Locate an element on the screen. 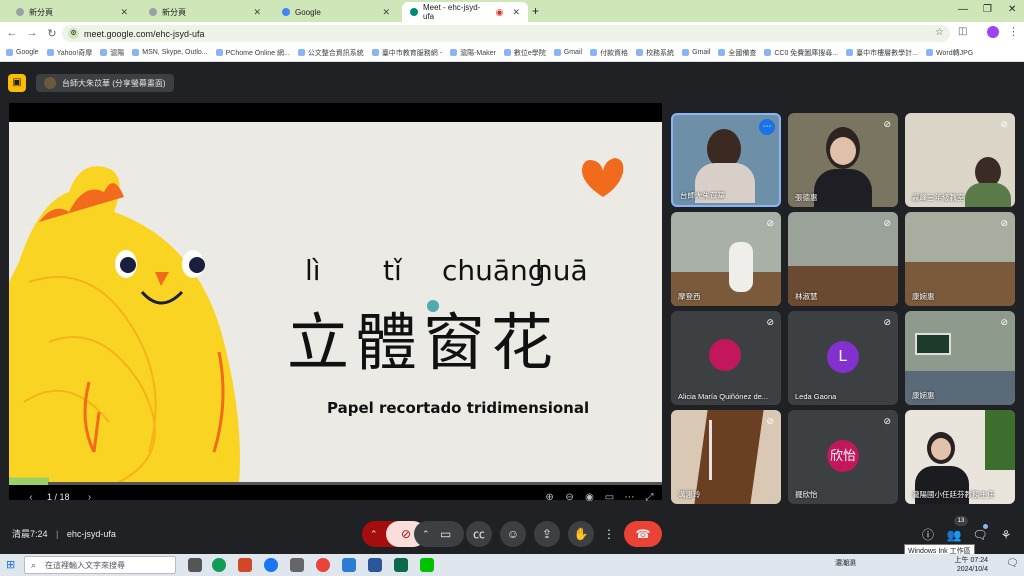 The width and height of the screenshot is (1024, 576). raise-hand-button: ✋ is located at coordinates (581, 534).